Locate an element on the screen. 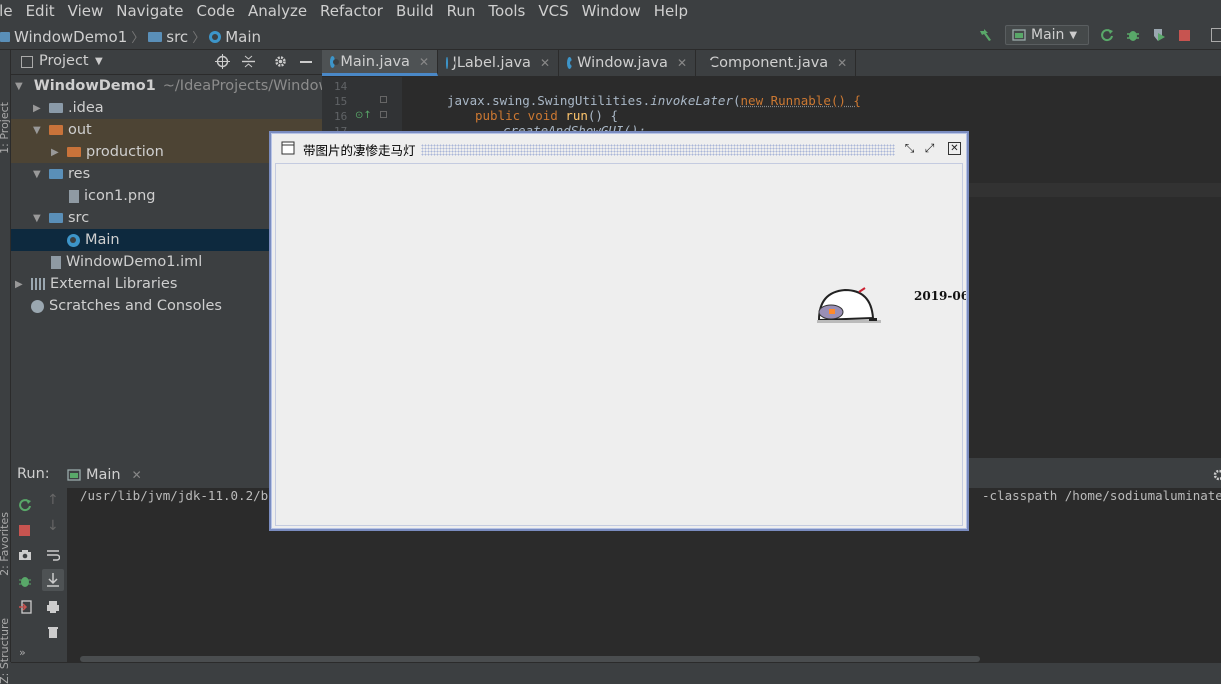 The width and height of the screenshot is (1221, 684). swing-title-bar: 带图片的凄惨走马灯 ⤡ ⤢ ✕ is located at coordinates (619, 148).